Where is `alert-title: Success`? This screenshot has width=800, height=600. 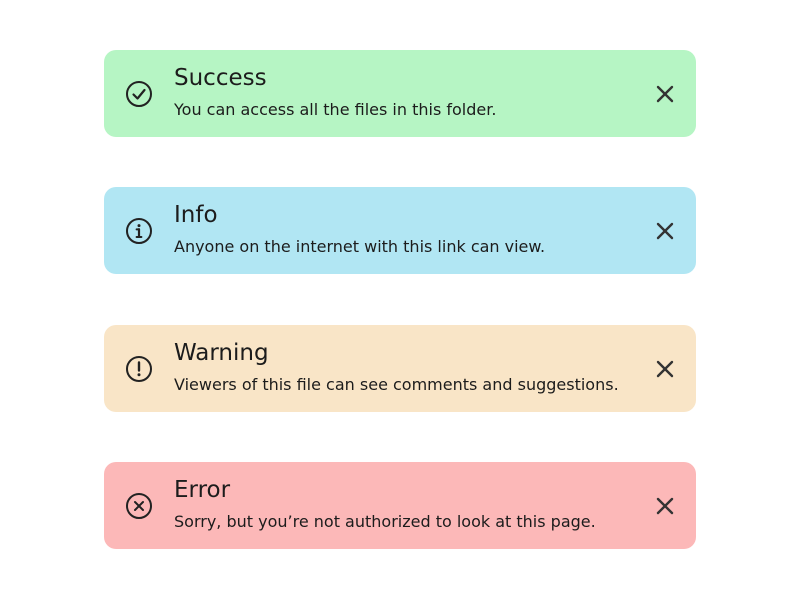
alert-title: Success is located at coordinates (220, 78).